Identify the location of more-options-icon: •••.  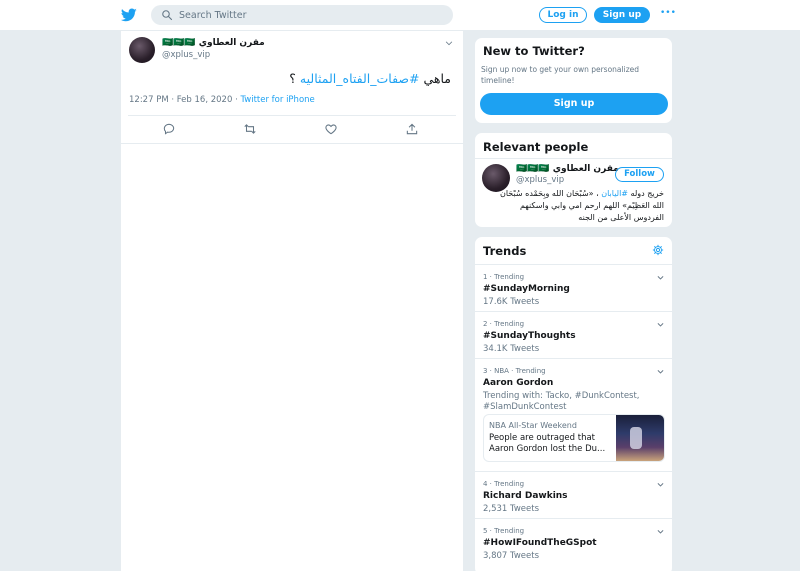
(668, 15).